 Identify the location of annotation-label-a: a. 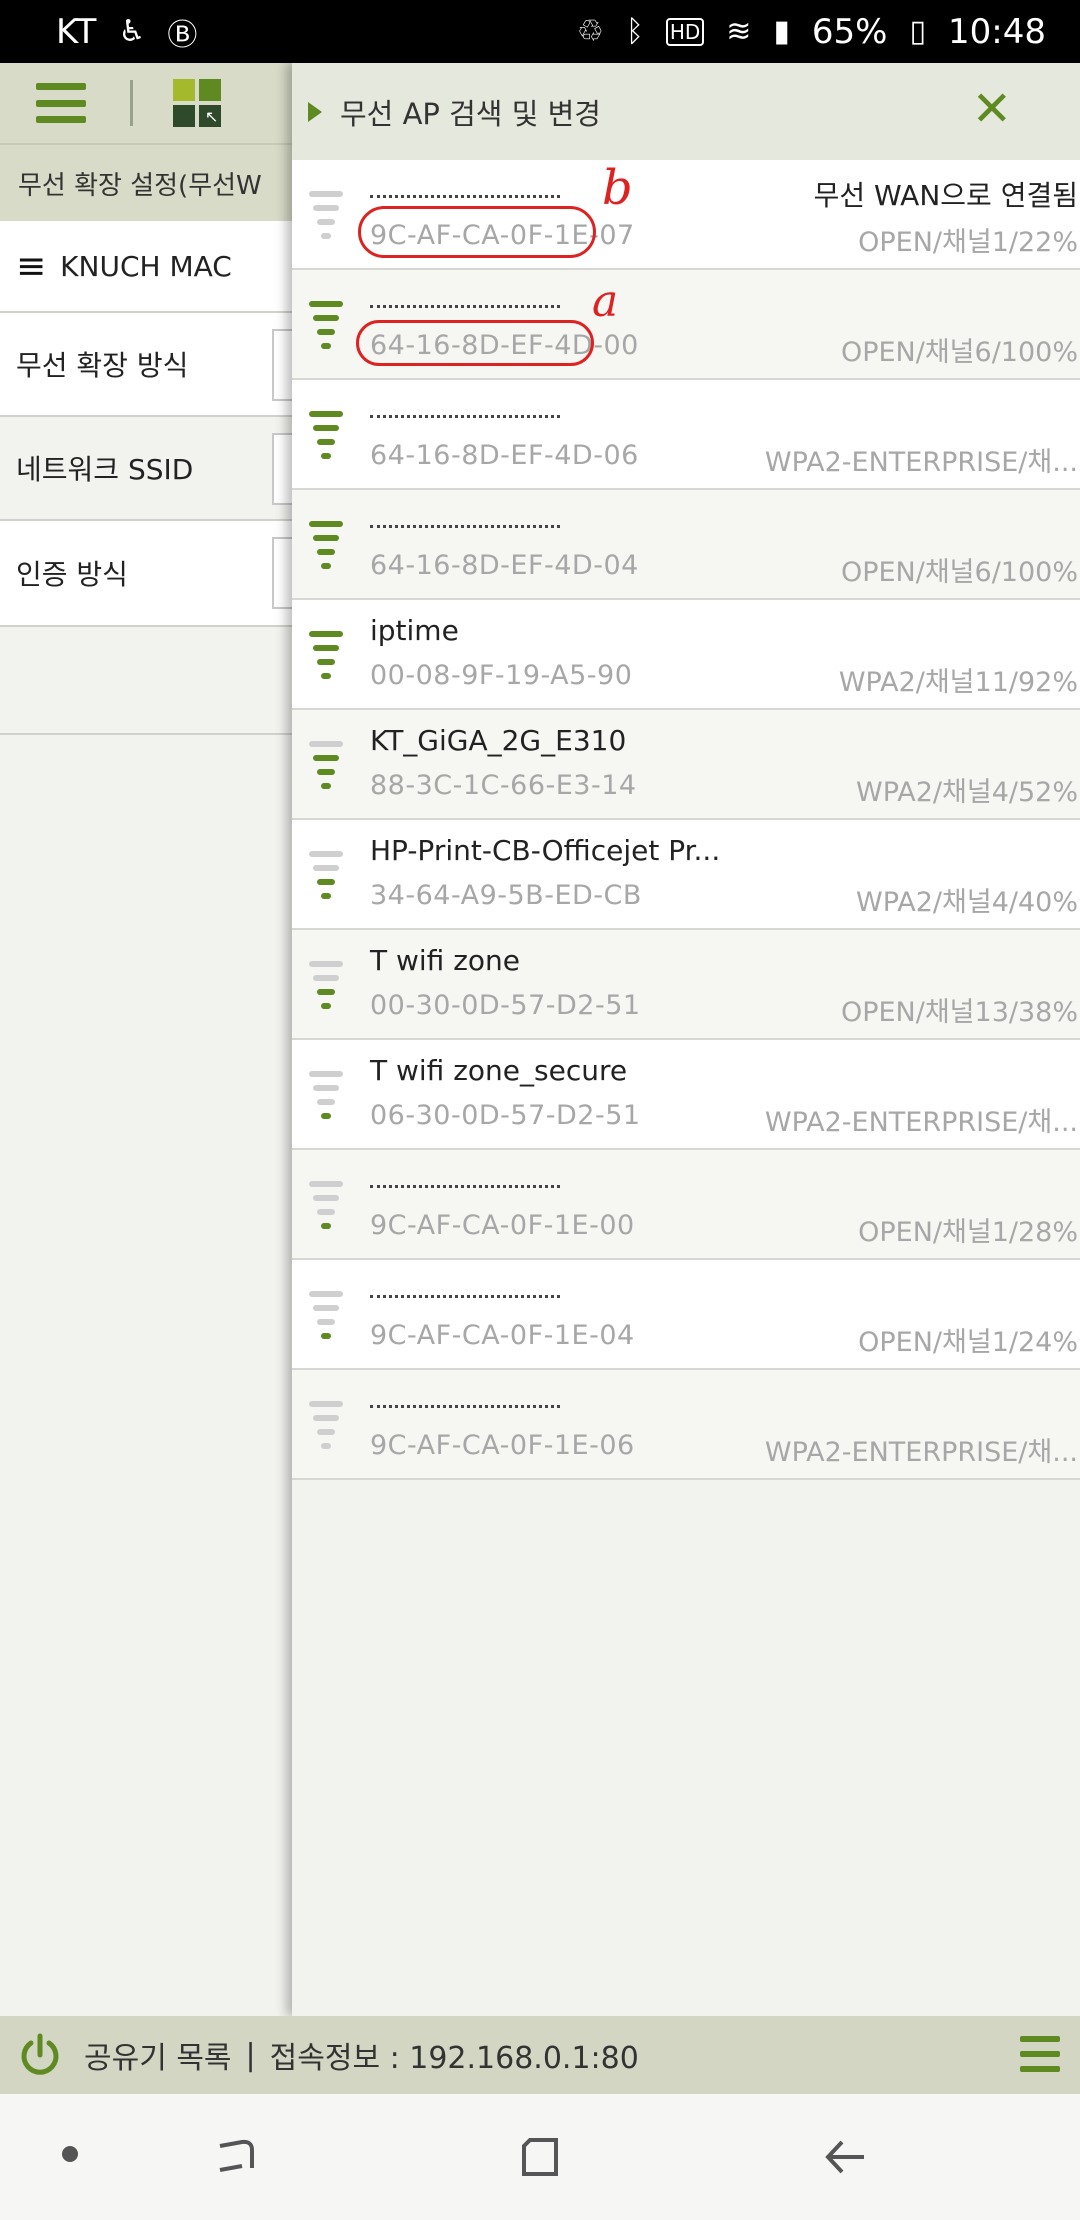
(605, 301).